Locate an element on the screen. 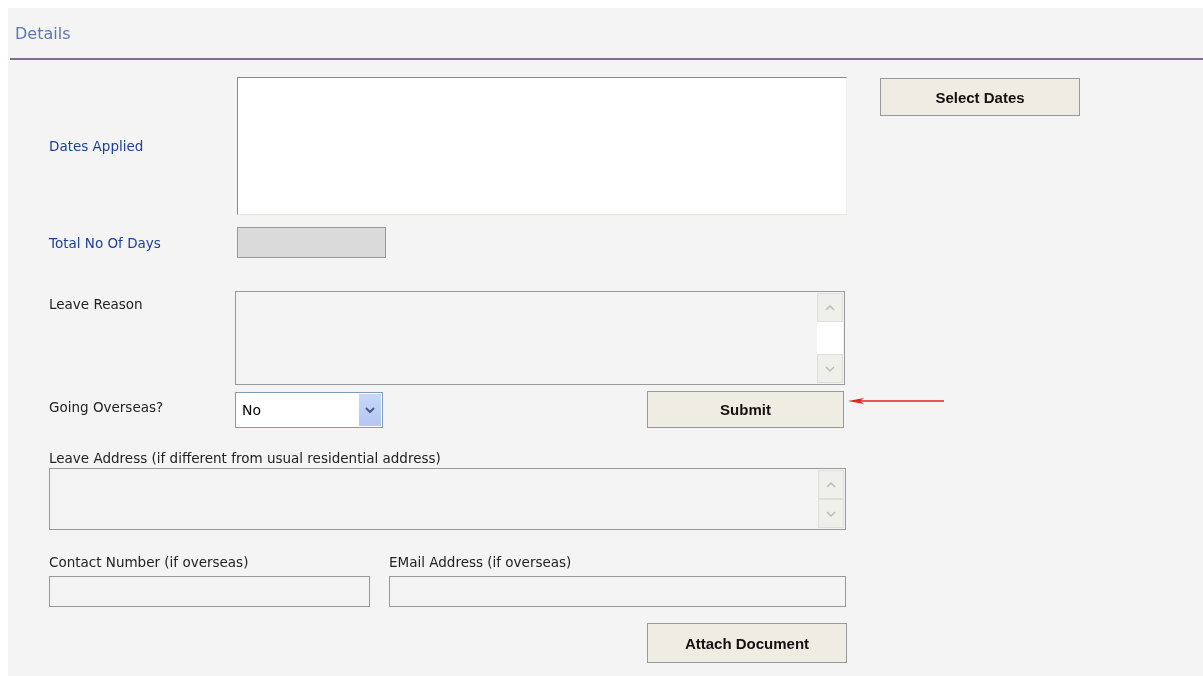 The height and width of the screenshot is (676, 1203). attach-document-button: Attach Document is located at coordinates (747, 643).